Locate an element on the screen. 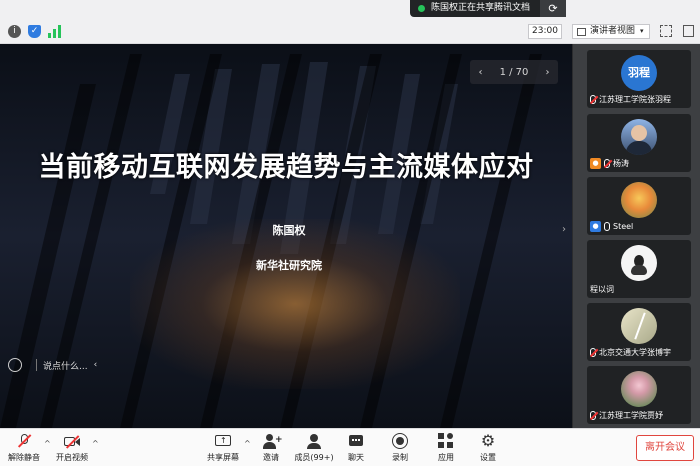  unmute-button: 解除静音 is located at coordinates (24, 448).